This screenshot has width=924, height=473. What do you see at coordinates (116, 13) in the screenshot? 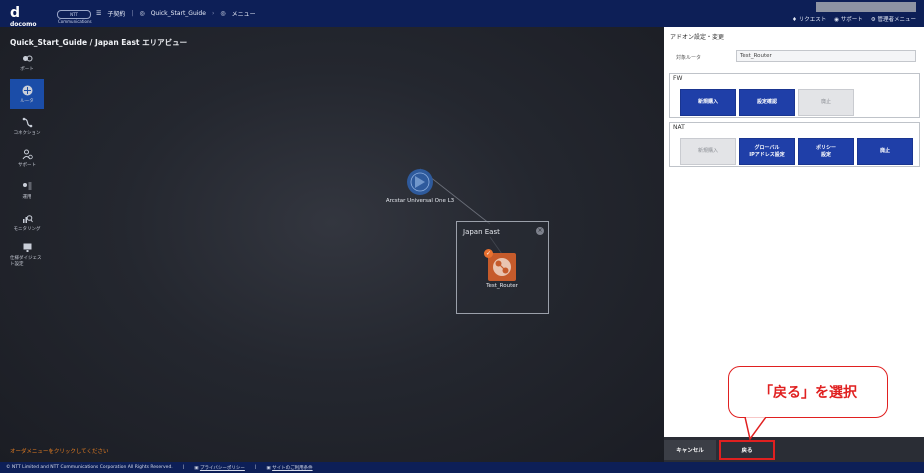
I see `breadcrumb-contract: 子契約` at bounding box center [116, 13].